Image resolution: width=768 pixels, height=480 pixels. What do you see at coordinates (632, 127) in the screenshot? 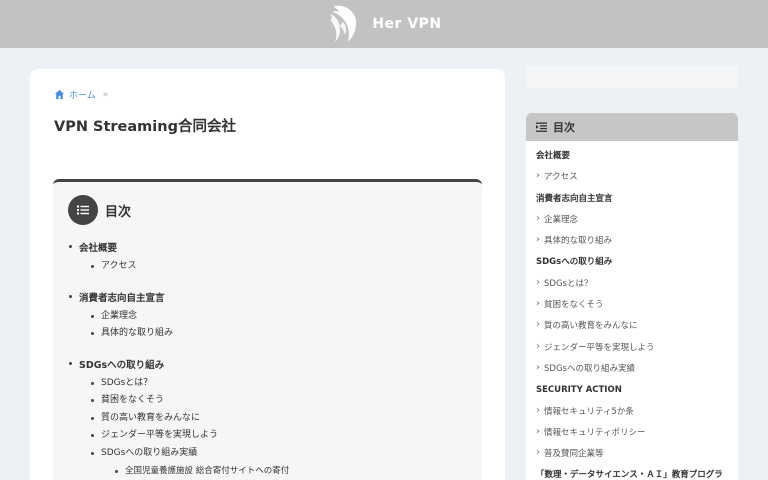
I see `sidebar-toc-header: 目次` at bounding box center [632, 127].